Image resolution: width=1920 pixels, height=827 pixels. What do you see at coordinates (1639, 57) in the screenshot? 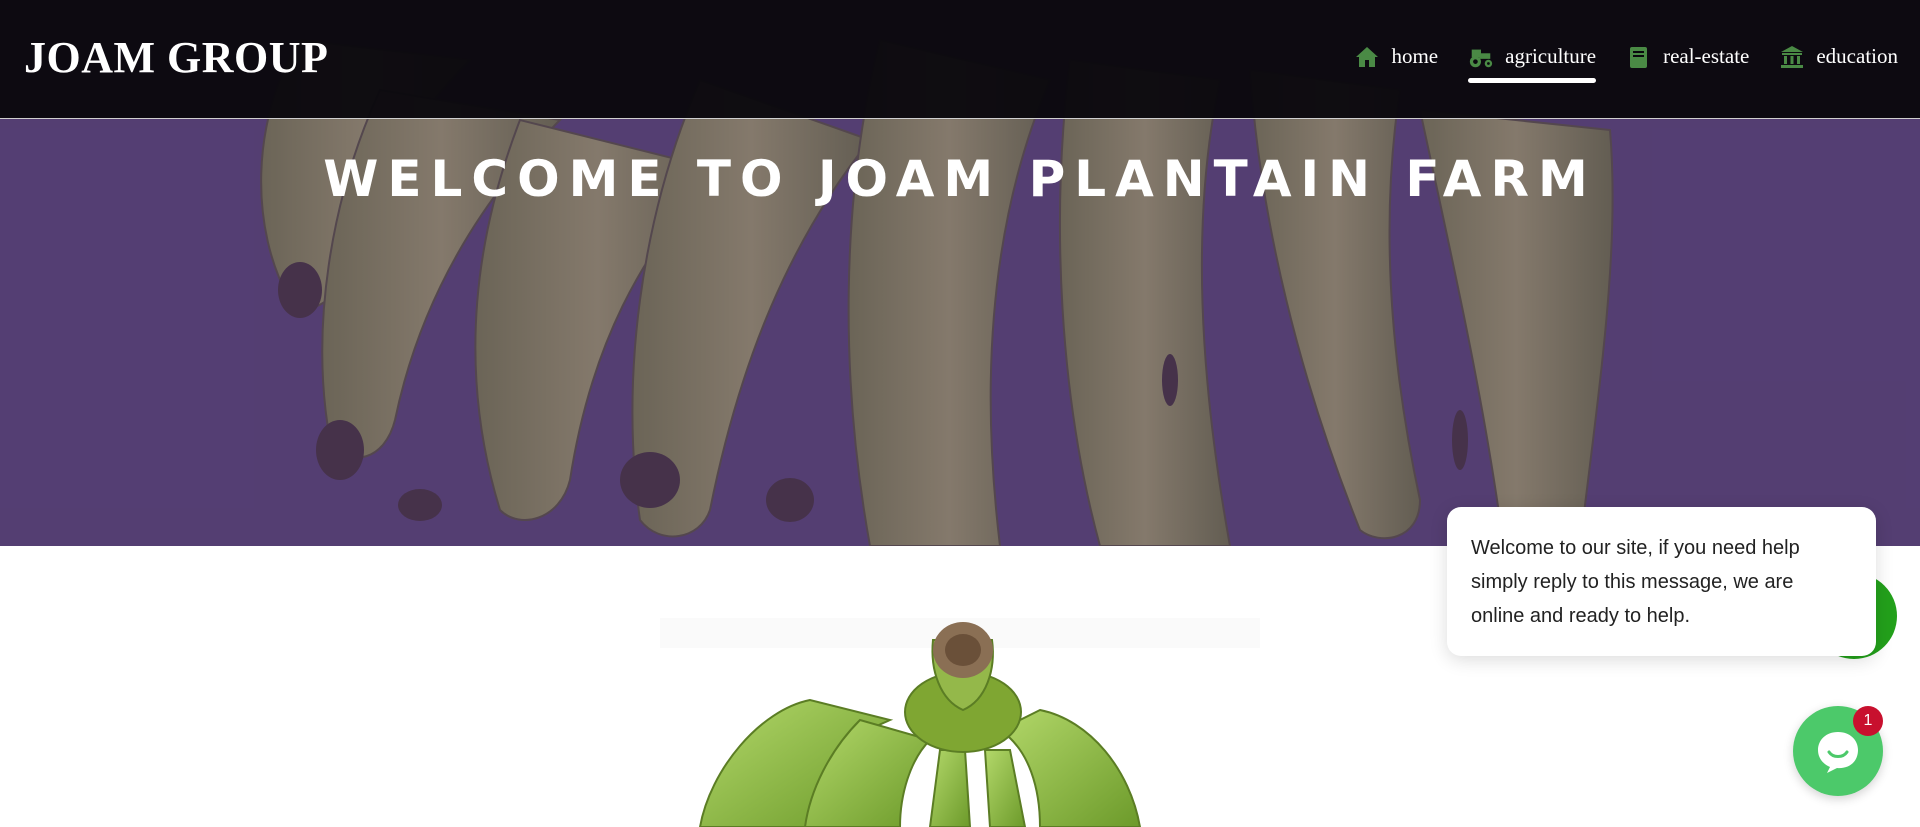
I see `book-icon` at bounding box center [1639, 57].